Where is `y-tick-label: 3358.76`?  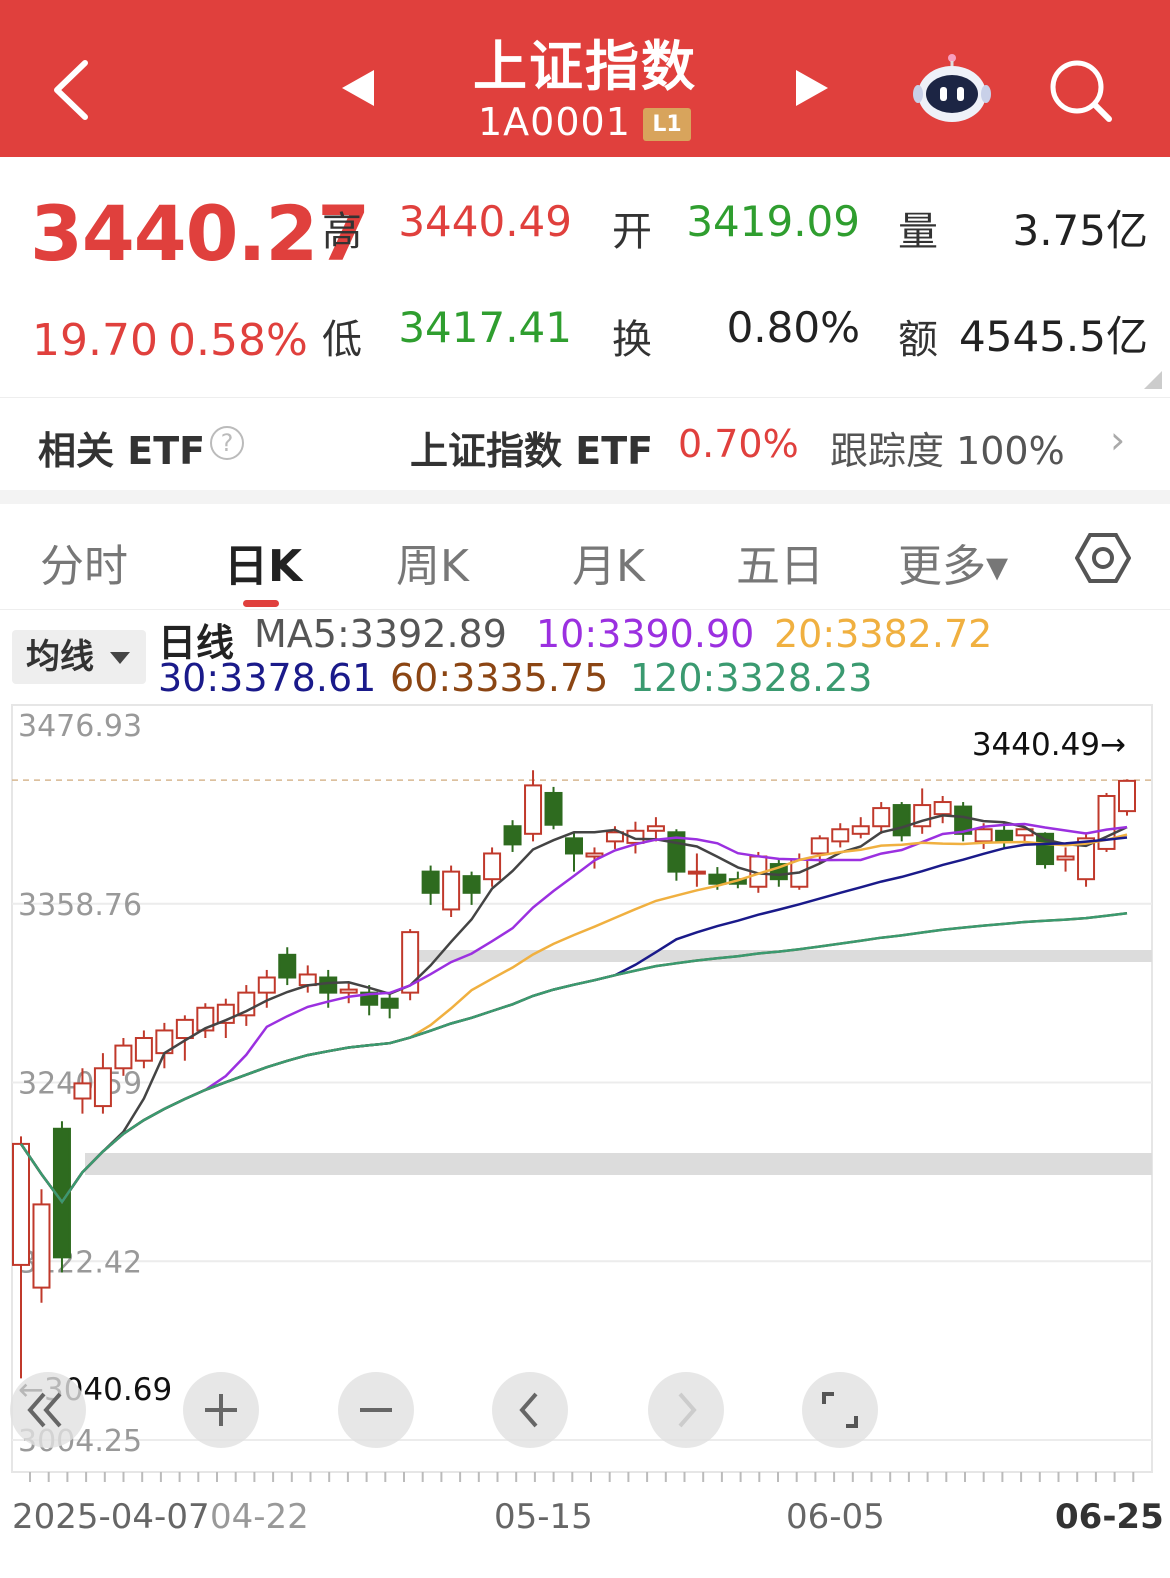 y-tick-label: 3358.76 is located at coordinates (80, 905).